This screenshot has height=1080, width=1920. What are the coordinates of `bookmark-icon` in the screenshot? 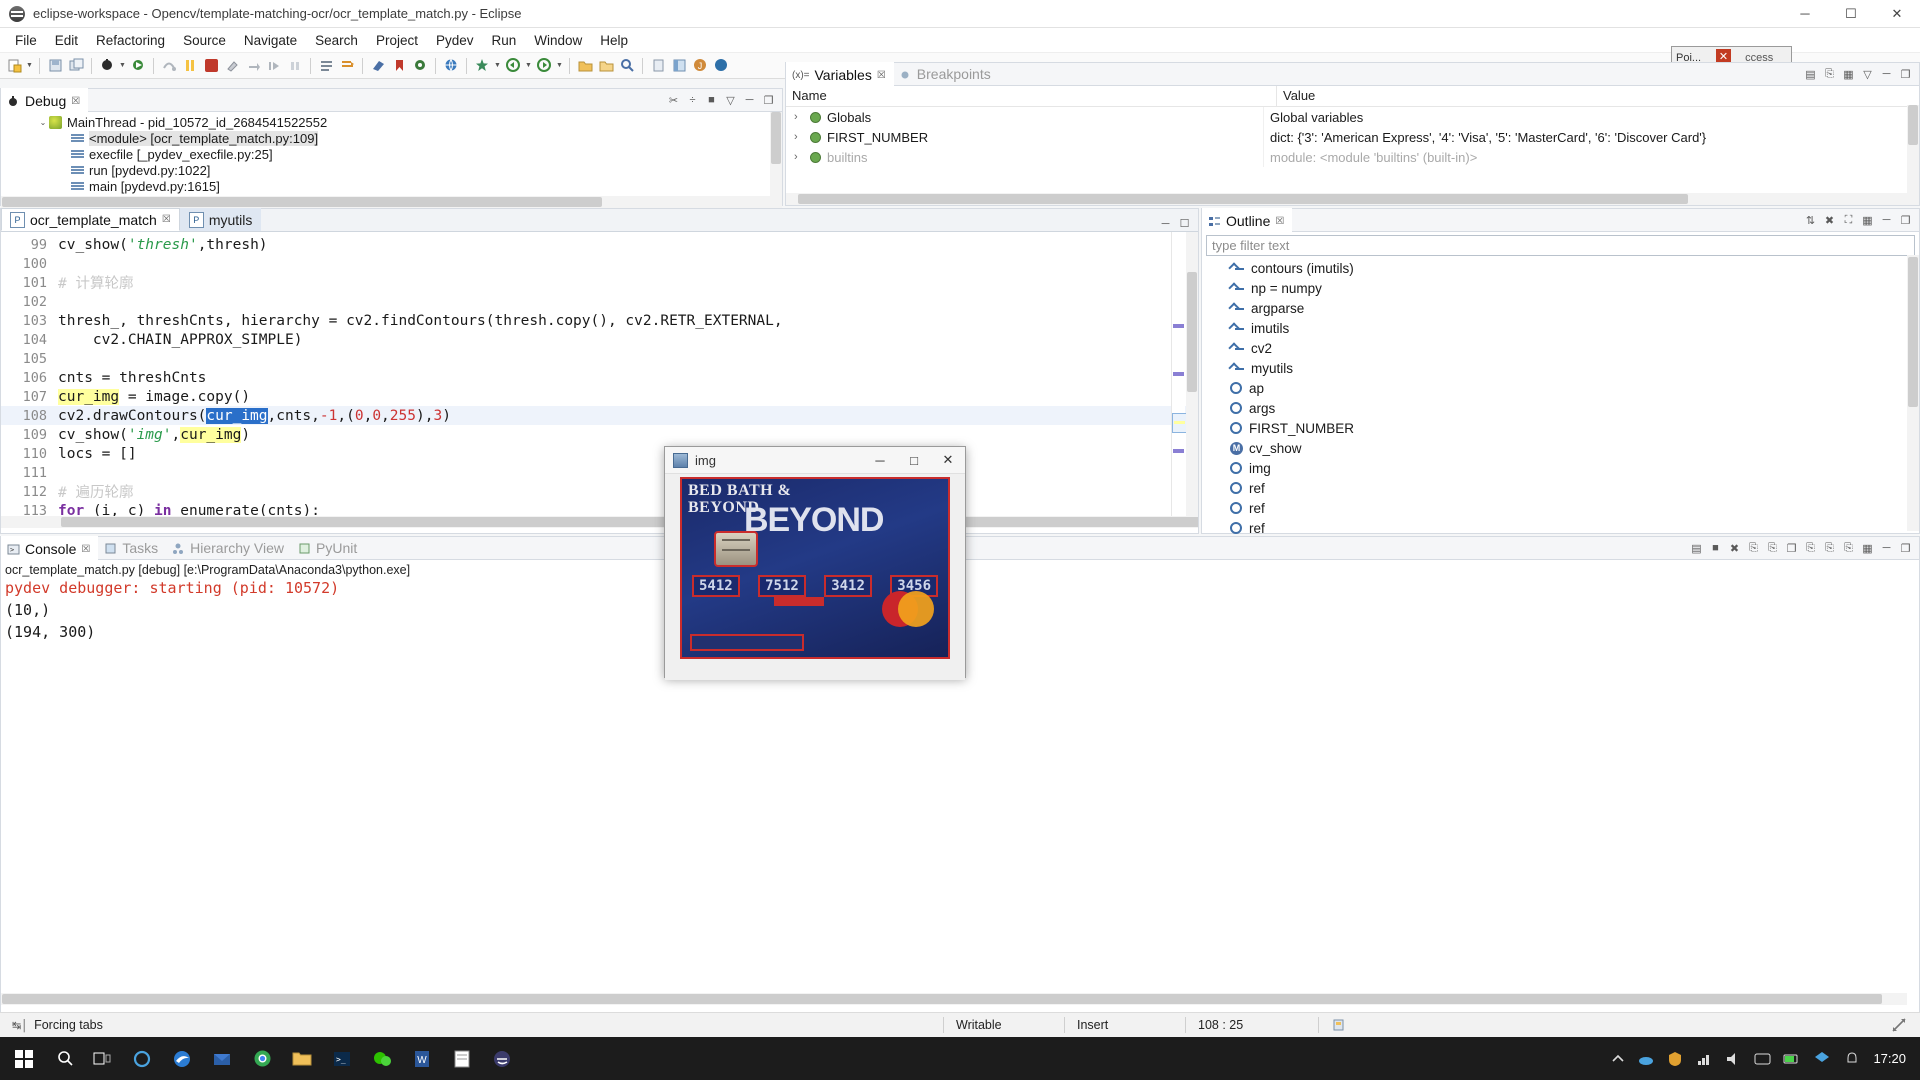 It's located at (399, 66).